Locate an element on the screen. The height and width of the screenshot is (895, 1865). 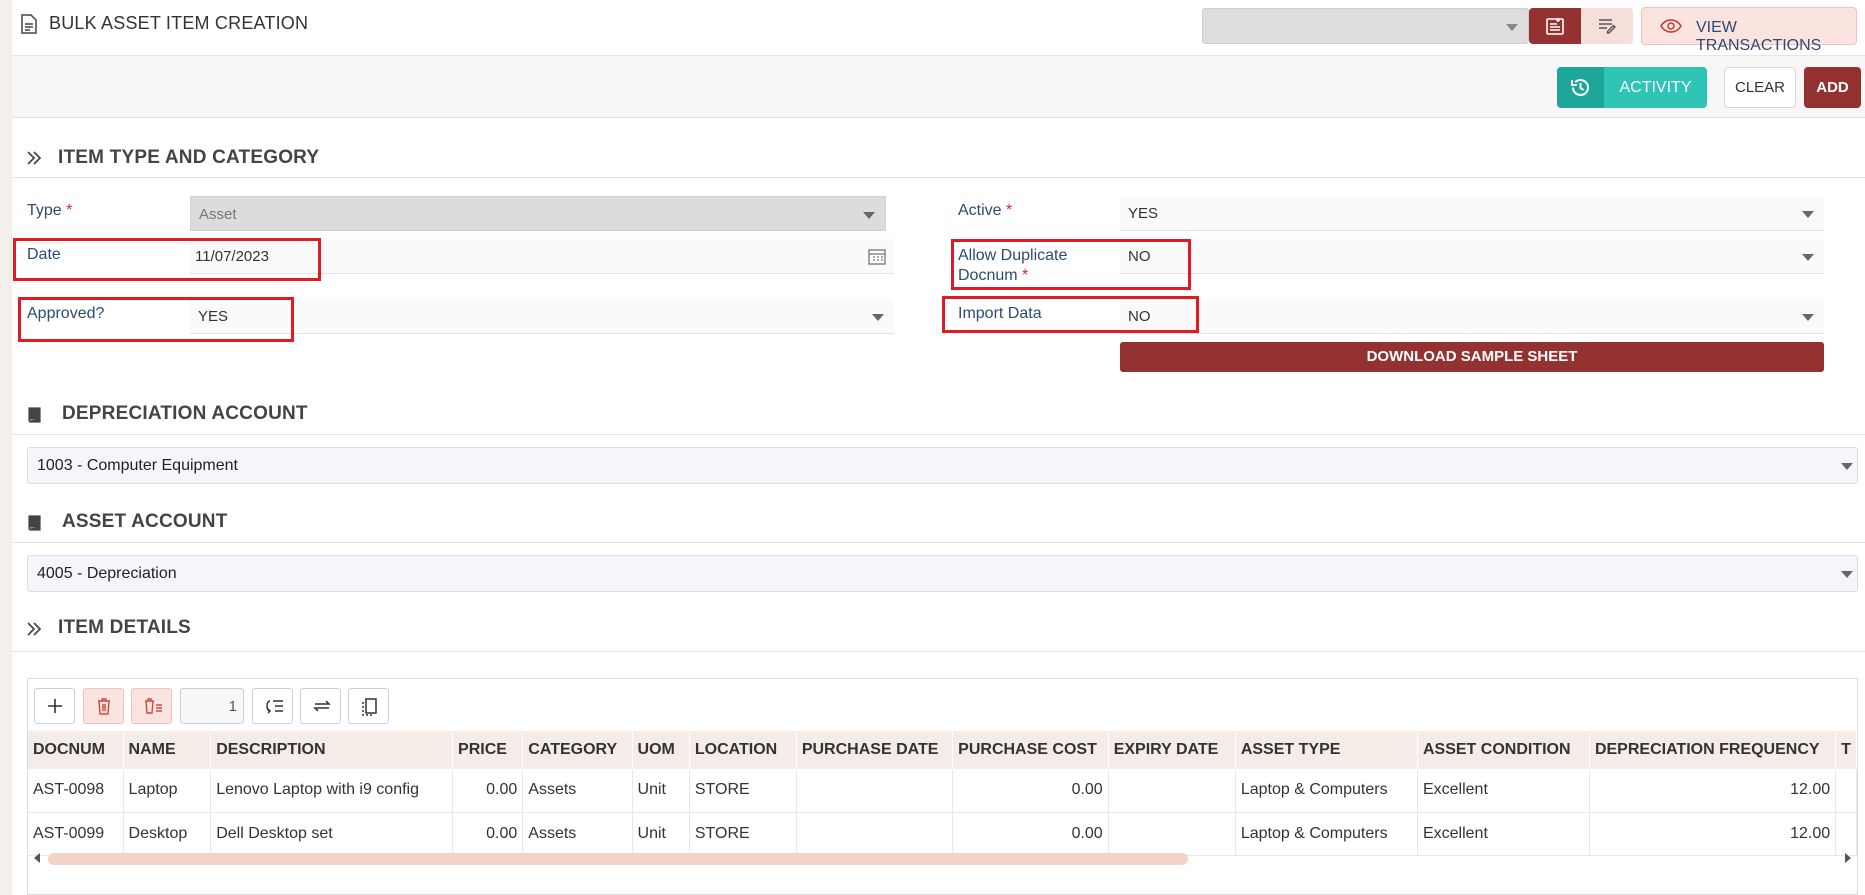
column-header: ASSET CONDITION is located at coordinates (1503, 750).